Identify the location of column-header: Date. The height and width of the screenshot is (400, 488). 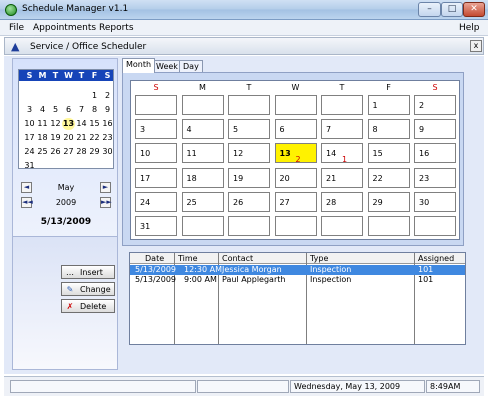
(154, 258).